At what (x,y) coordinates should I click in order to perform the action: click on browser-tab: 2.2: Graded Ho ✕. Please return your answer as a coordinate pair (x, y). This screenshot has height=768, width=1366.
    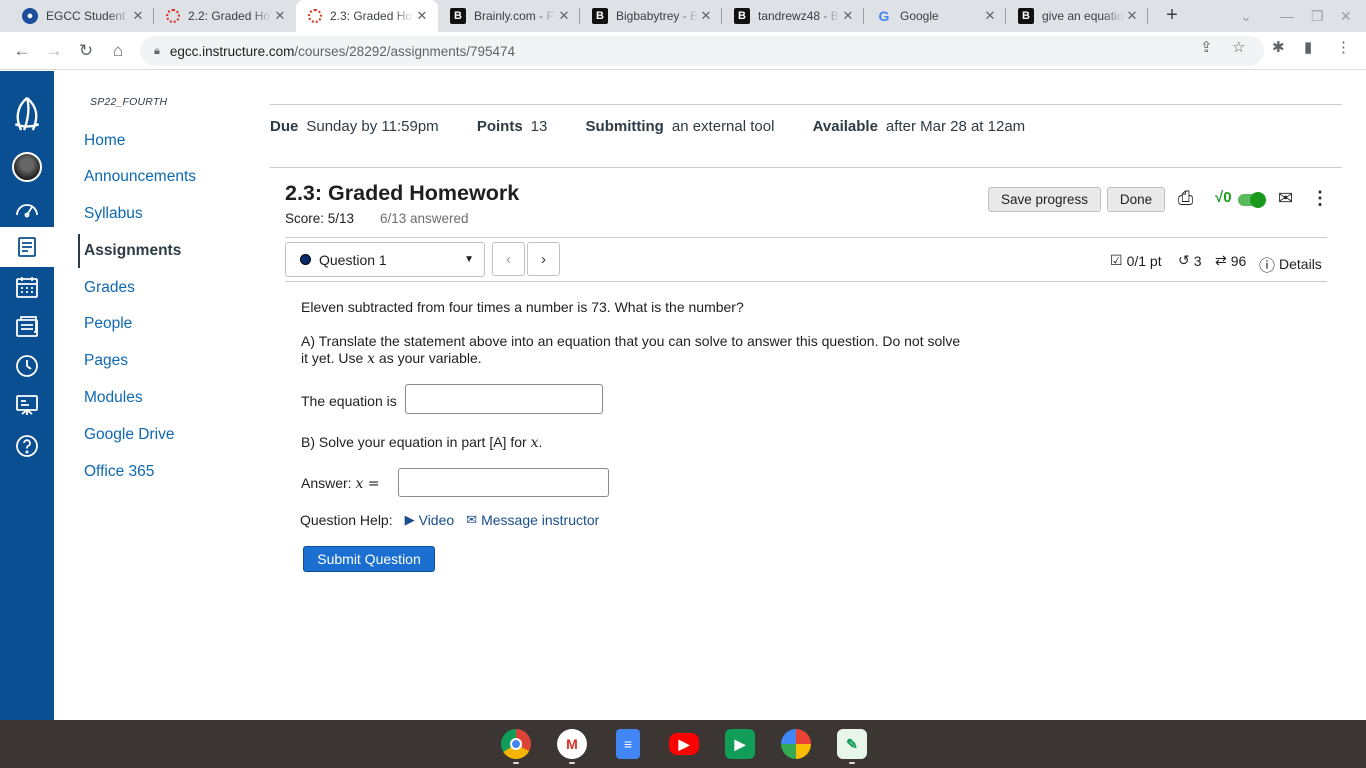
    Looking at the image, I should click on (225, 16).